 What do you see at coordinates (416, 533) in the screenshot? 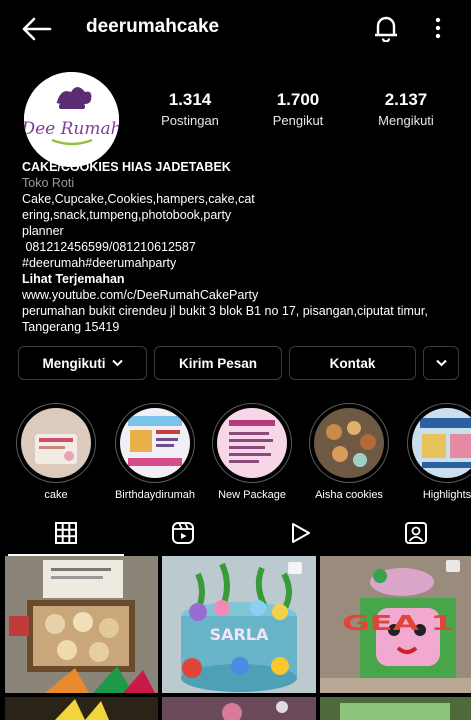
I see `tagged-icon` at bounding box center [416, 533].